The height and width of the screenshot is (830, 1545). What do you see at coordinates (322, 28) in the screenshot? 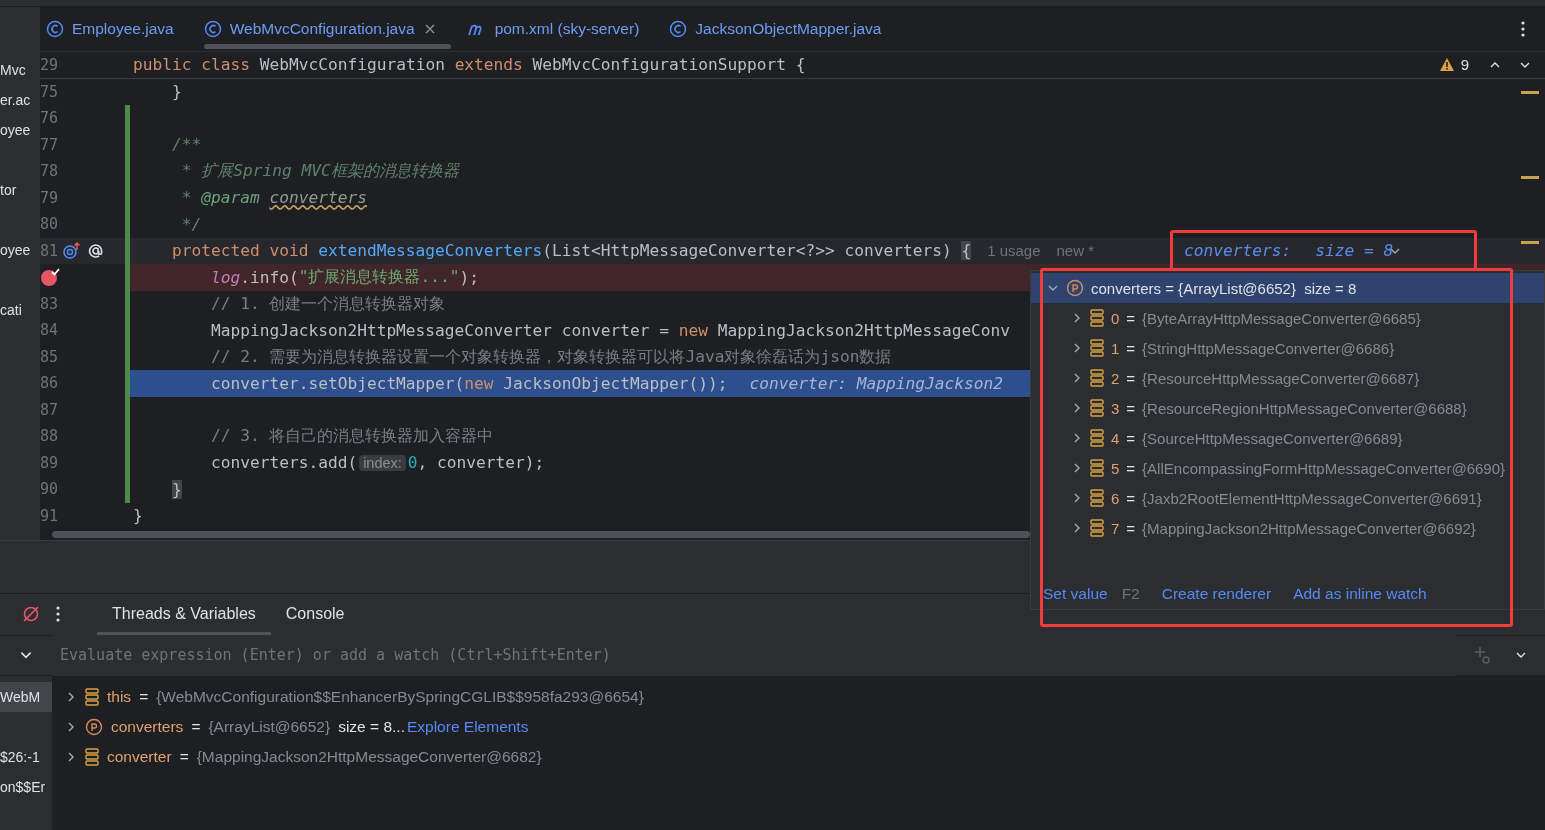
I see `tab-label: WebMvcConfiguration.java` at bounding box center [322, 28].